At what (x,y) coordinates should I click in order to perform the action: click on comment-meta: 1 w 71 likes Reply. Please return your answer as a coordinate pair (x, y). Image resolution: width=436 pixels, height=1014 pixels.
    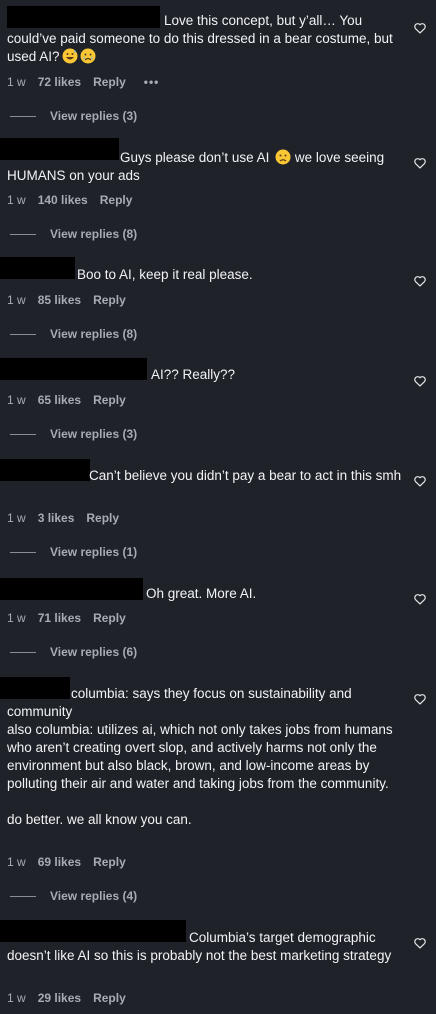
    Looking at the image, I should click on (66, 618).